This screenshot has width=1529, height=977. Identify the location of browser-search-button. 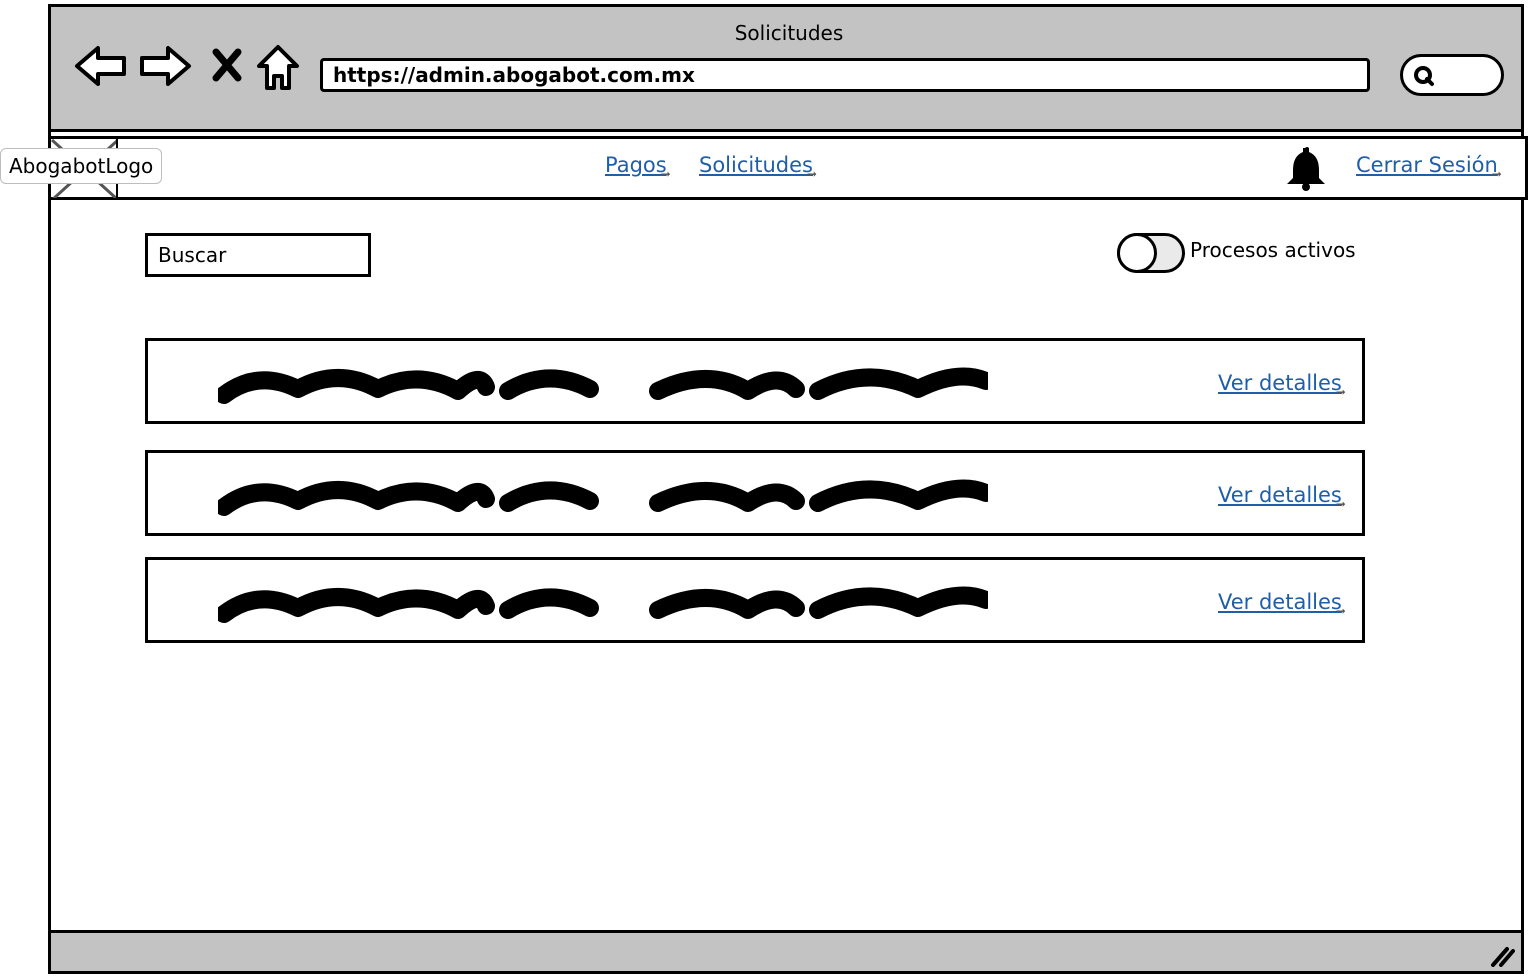
(1452, 75).